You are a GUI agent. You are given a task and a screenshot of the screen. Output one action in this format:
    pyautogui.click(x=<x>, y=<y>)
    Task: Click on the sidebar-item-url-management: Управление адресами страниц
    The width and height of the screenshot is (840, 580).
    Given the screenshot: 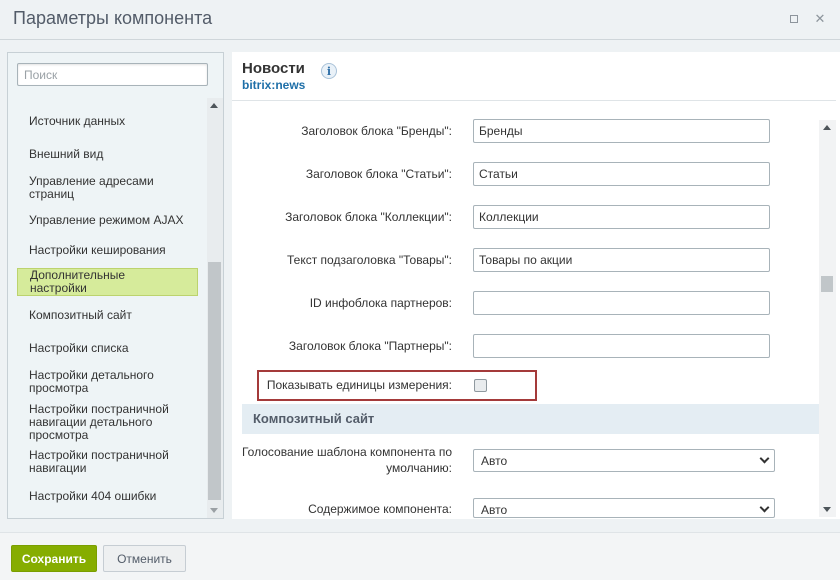 What is the action you would take?
    pyautogui.click(x=107, y=188)
    